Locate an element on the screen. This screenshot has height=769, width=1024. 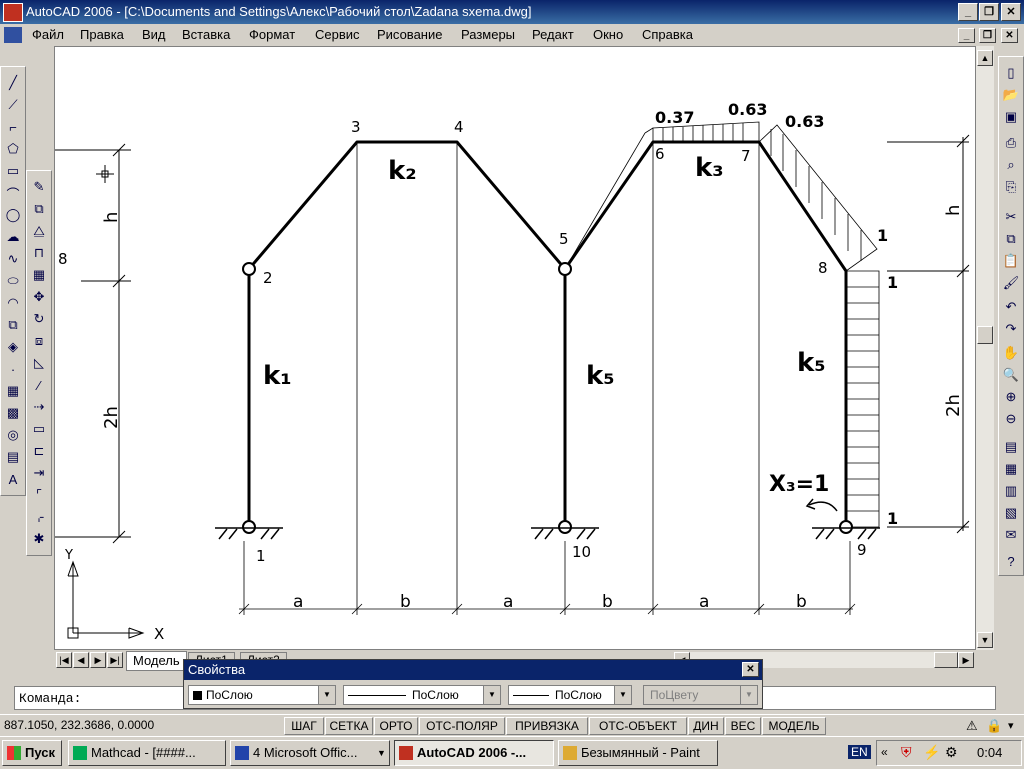
language-indicator: EN is located at coordinates (859, 752).